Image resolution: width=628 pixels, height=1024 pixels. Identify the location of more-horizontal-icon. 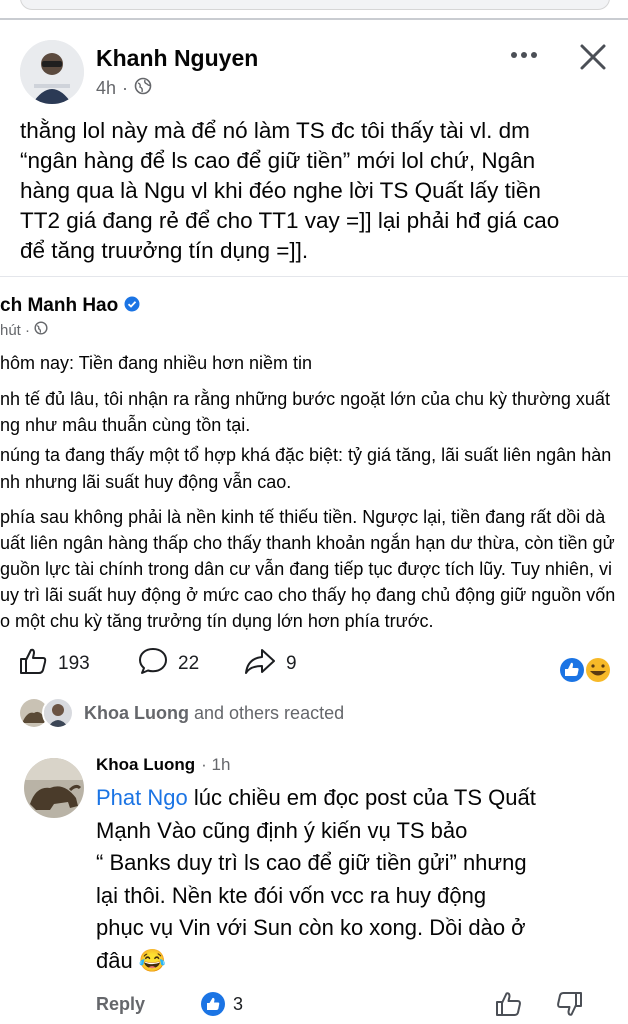
(524, 55).